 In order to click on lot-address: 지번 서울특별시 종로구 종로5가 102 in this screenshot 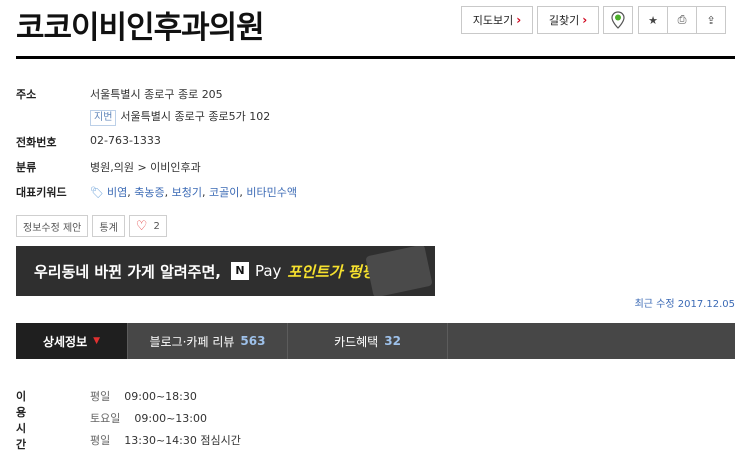, I will do `click(180, 117)`.